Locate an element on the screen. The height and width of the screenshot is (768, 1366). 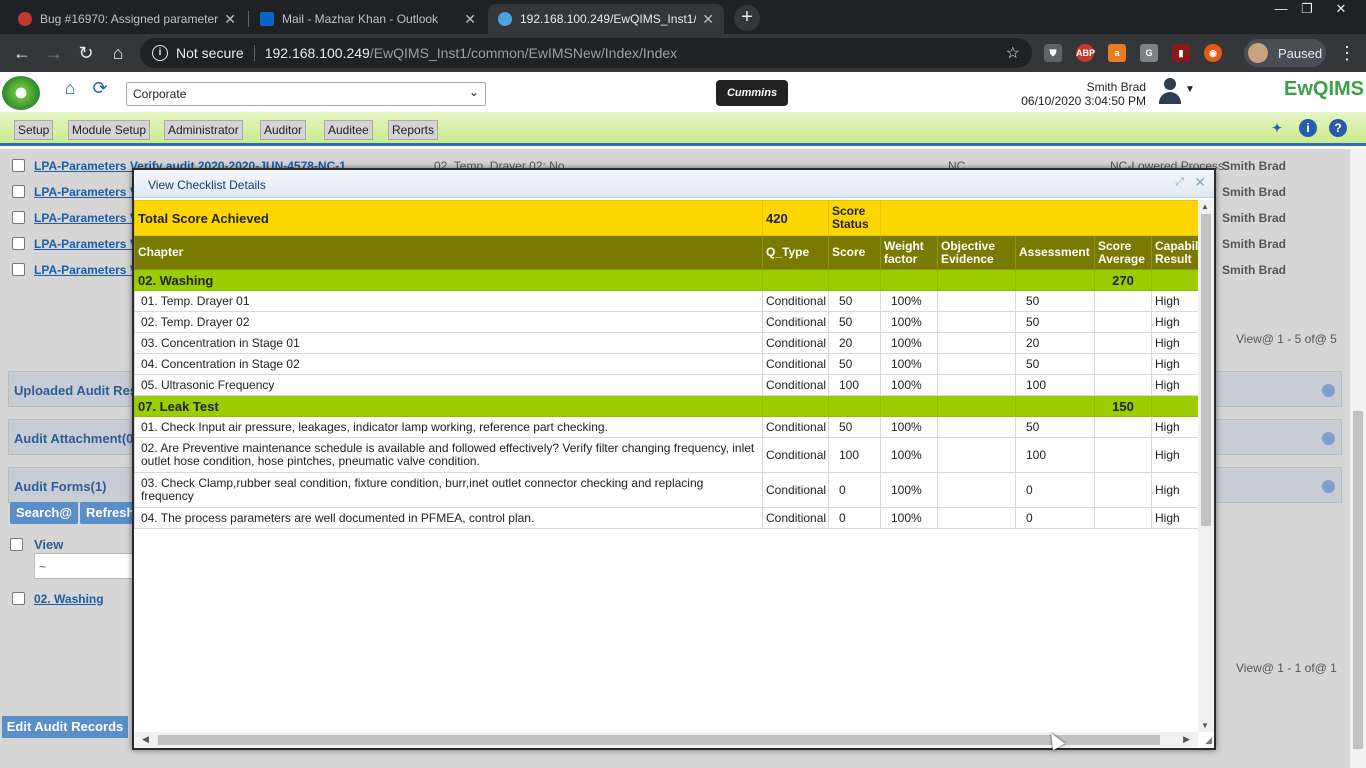
window-close-icon: ✕ is located at coordinates (1341, 10).